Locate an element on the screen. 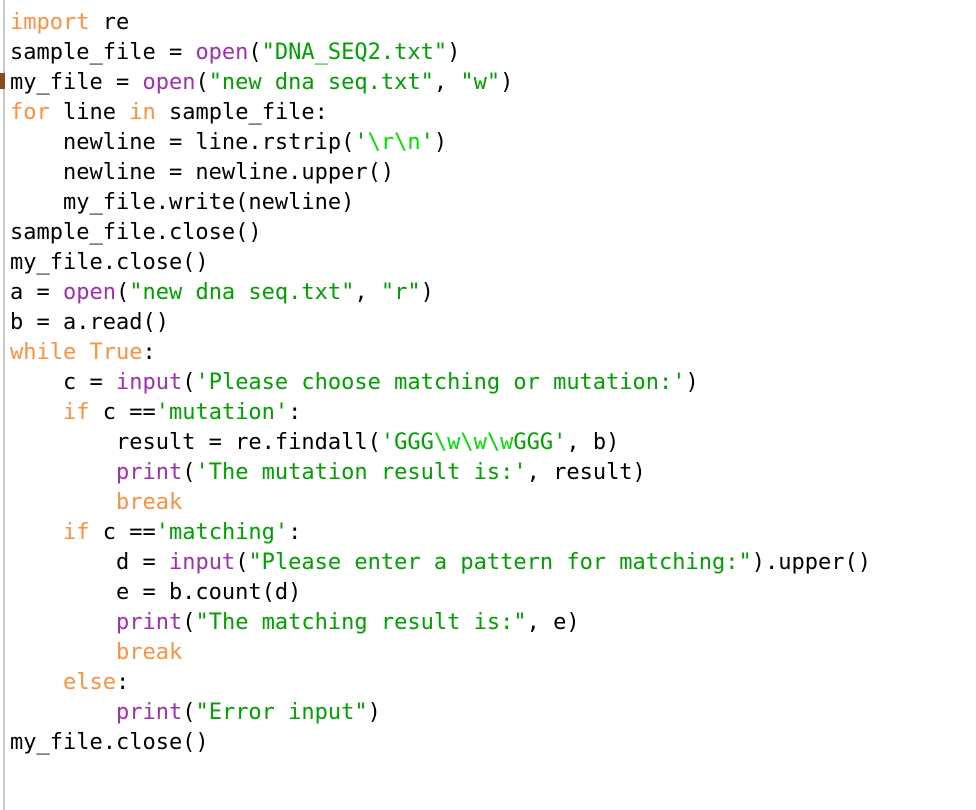  code-token: "DNA_SEQ2.txt" is located at coordinates (354, 52).